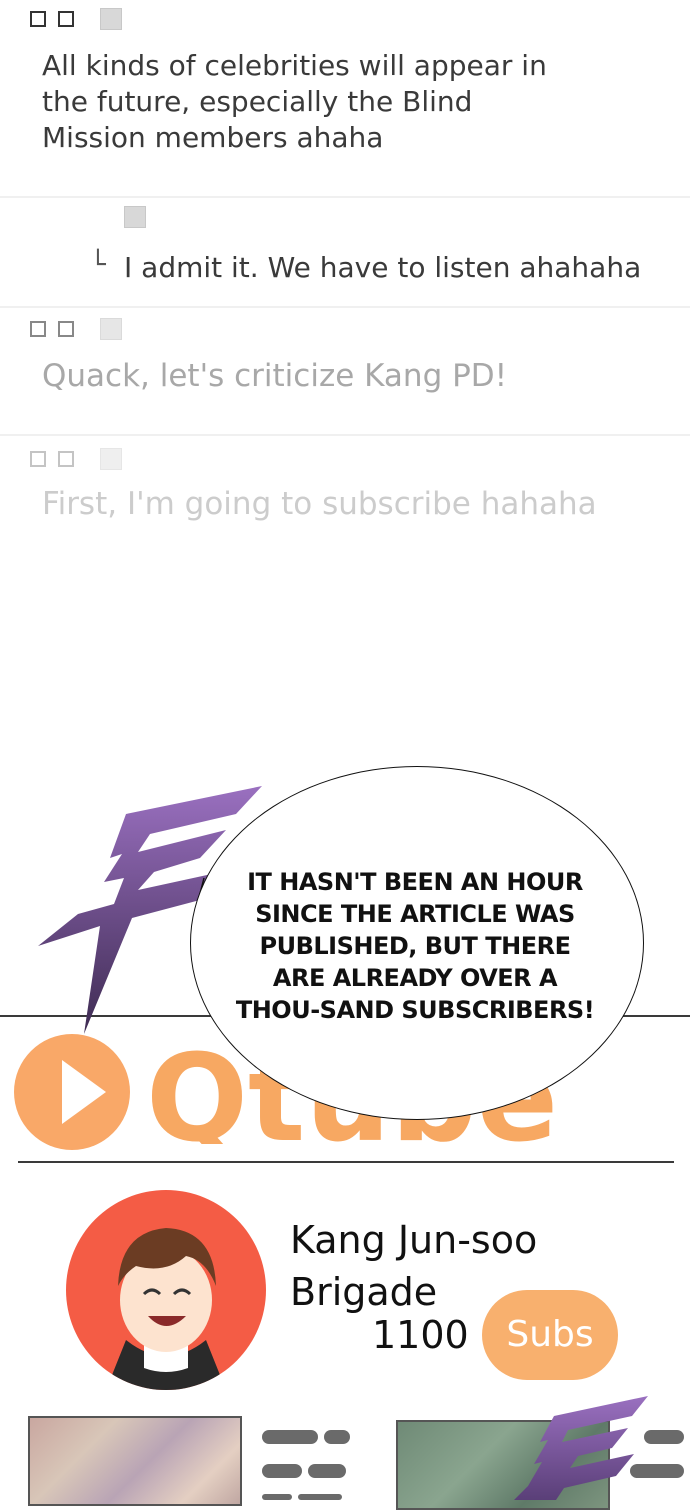 This screenshot has height=1510, width=690. I want to click on channel-name: Kang Jun-soo Brigade, so click(490, 1266).